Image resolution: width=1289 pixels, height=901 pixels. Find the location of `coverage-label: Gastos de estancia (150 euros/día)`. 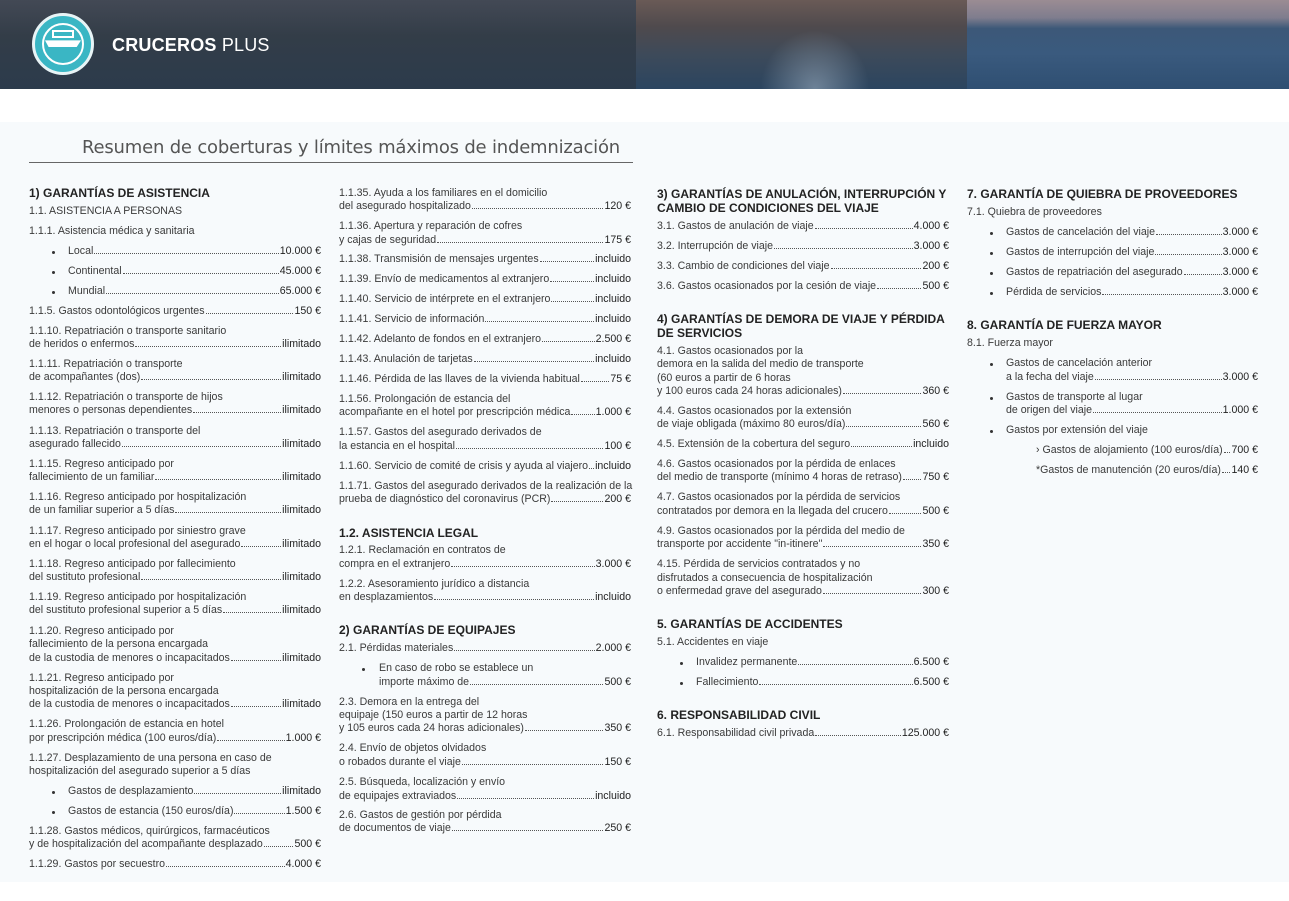

coverage-label: Gastos de estancia (150 euros/día) is located at coordinates (151, 811).